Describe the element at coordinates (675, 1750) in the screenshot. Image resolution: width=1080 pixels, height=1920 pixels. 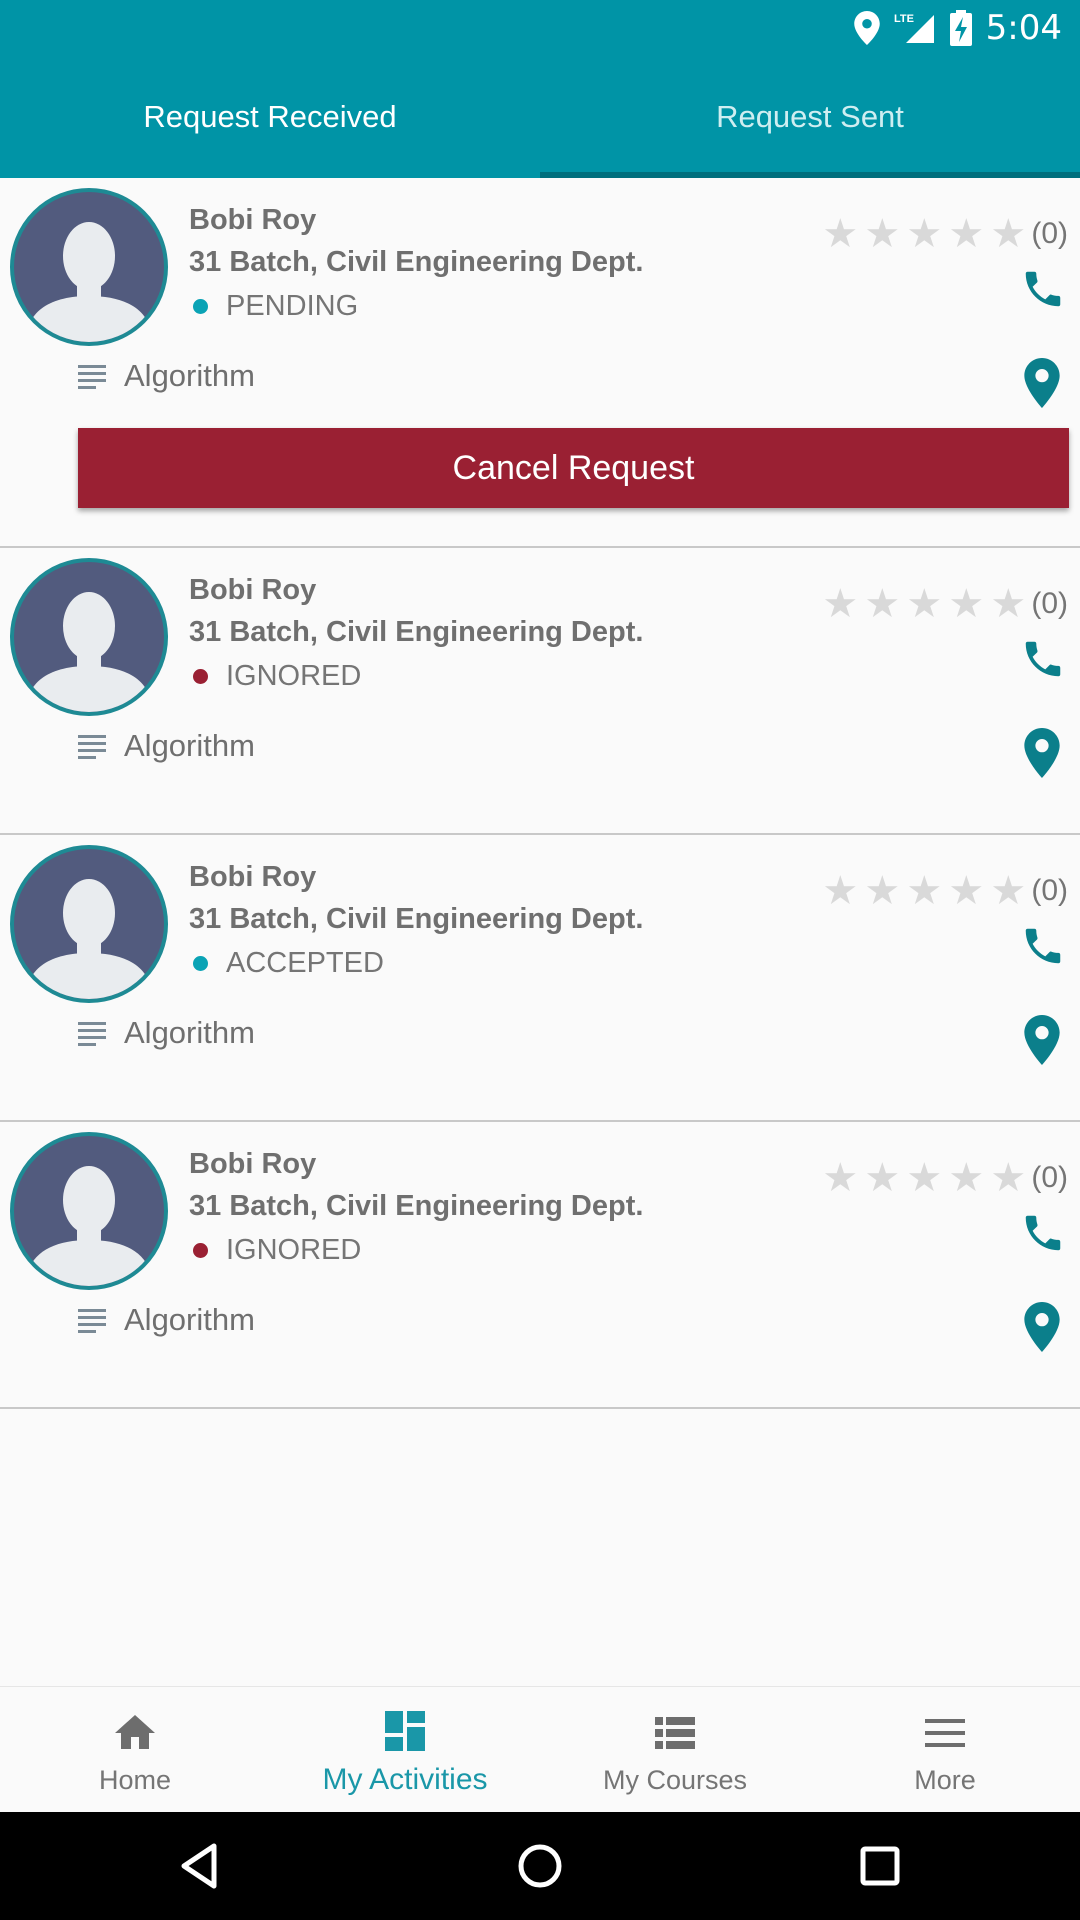
I see `nav-my-courses: My Courses` at that location.